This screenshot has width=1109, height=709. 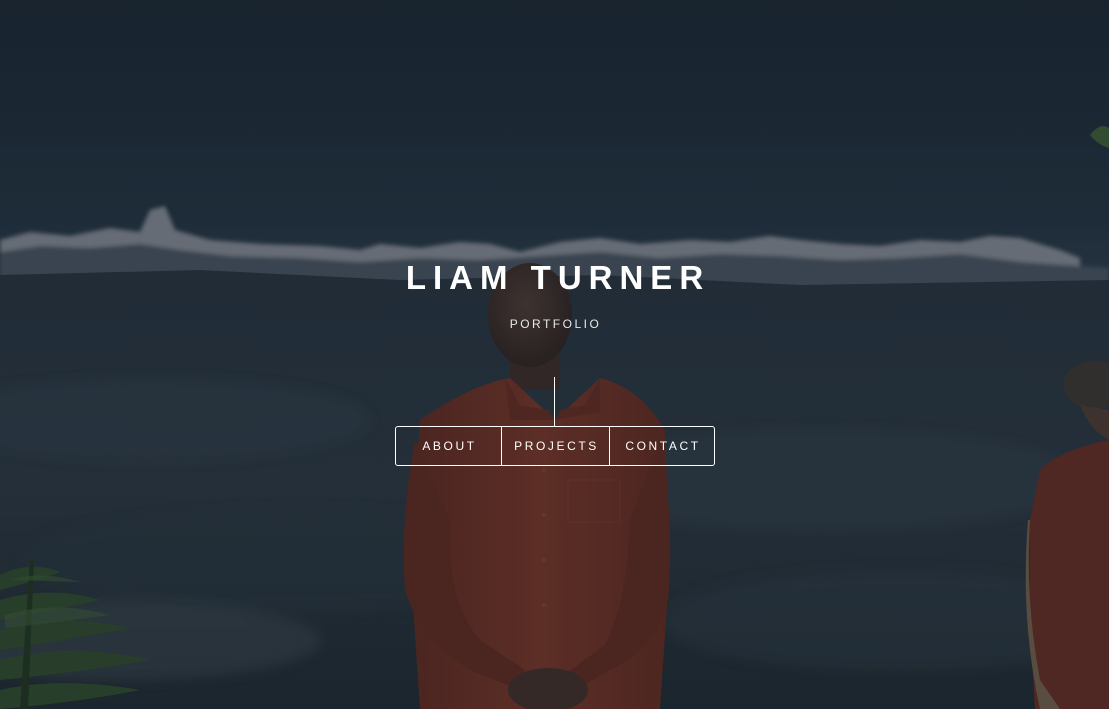 I want to click on nav-item-about: ABOUT, so click(x=448, y=446).